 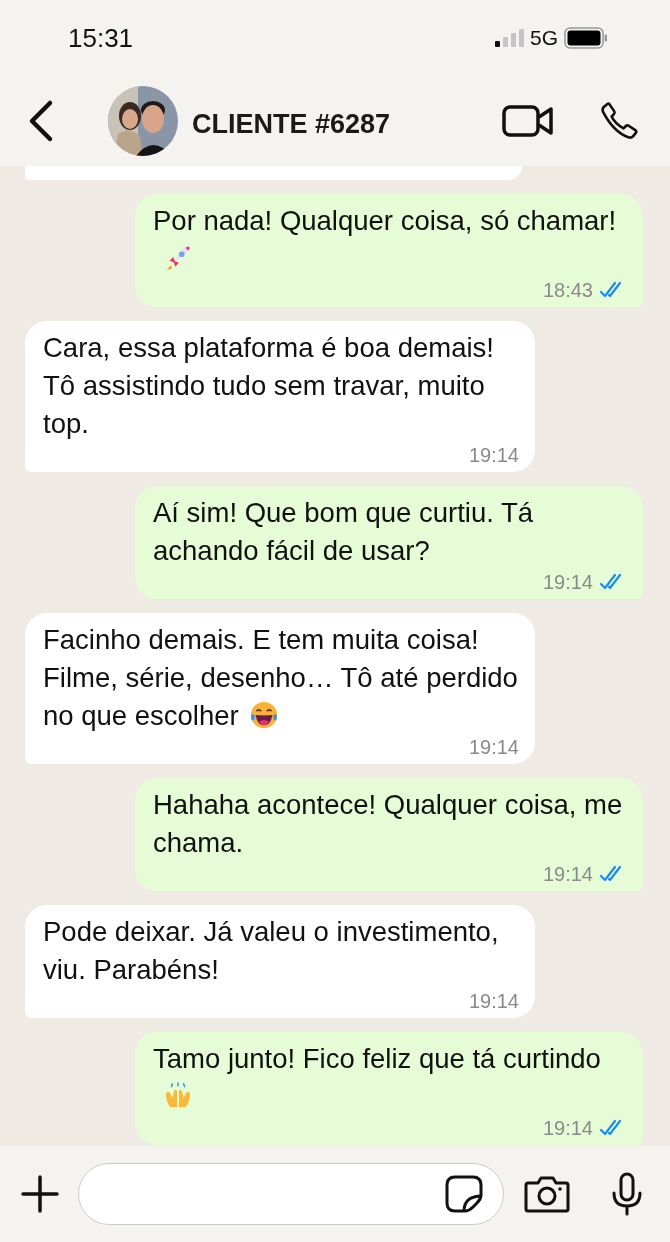 I want to click on status-time: 15:31, so click(x=101, y=38).